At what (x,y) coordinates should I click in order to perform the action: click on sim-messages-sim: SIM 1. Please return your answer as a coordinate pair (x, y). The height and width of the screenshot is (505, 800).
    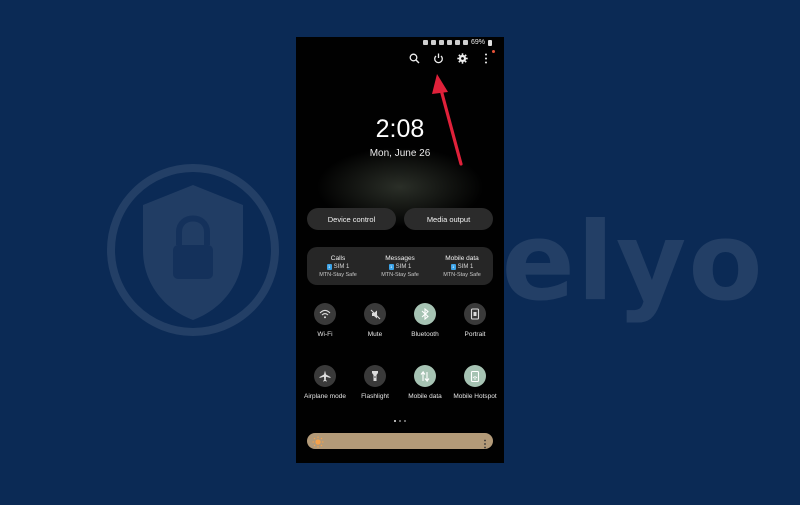
    Looking at the image, I should click on (403, 267).